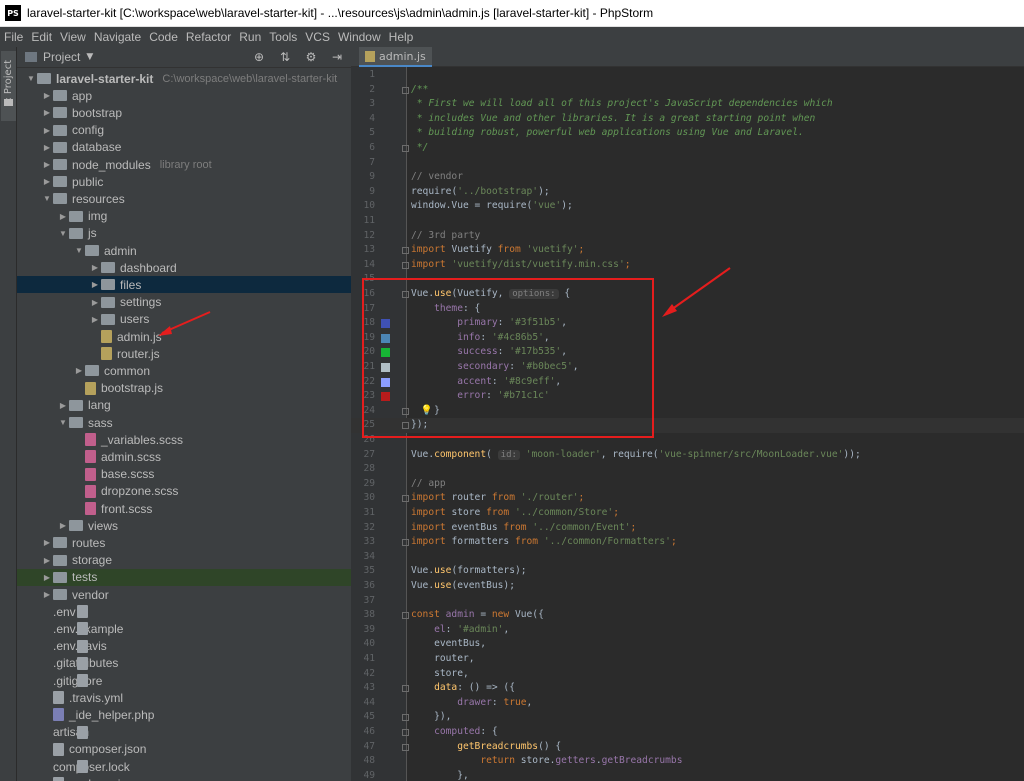  What do you see at coordinates (184, 130) in the screenshot?
I see `tree-item: ▶ config` at bounding box center [184, 130].